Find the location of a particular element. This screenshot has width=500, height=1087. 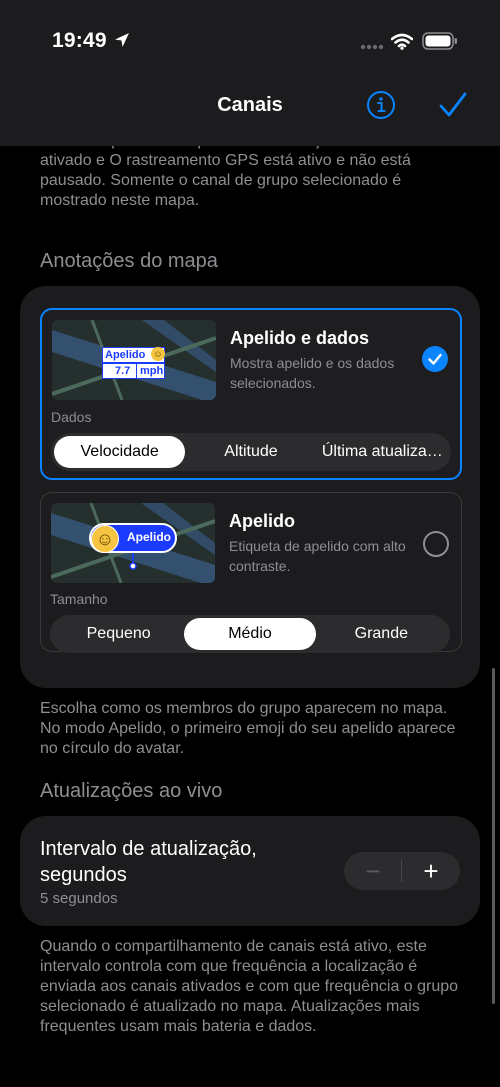

nickname-data-preview: Apelido ☺ 7.7 mph is located at coordinates (134, 360).